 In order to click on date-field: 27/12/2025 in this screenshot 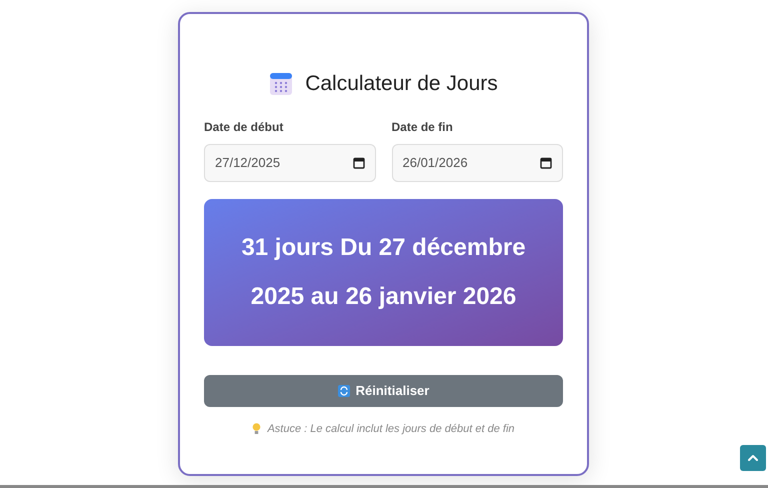, I will do `click(290, 163)`.